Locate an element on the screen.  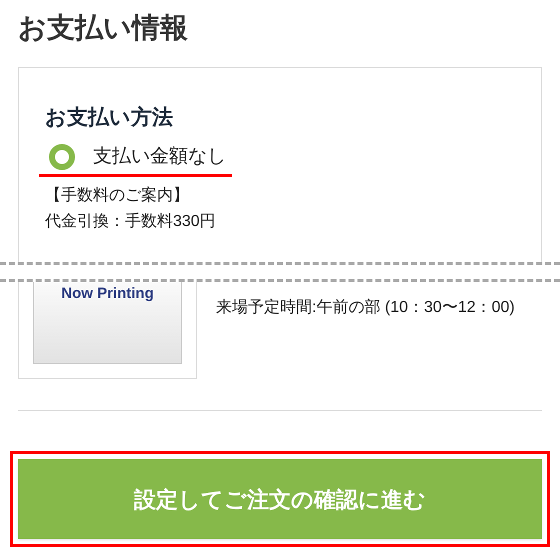
placeholder-text: Now Printing is located at coordinates (107, 294).